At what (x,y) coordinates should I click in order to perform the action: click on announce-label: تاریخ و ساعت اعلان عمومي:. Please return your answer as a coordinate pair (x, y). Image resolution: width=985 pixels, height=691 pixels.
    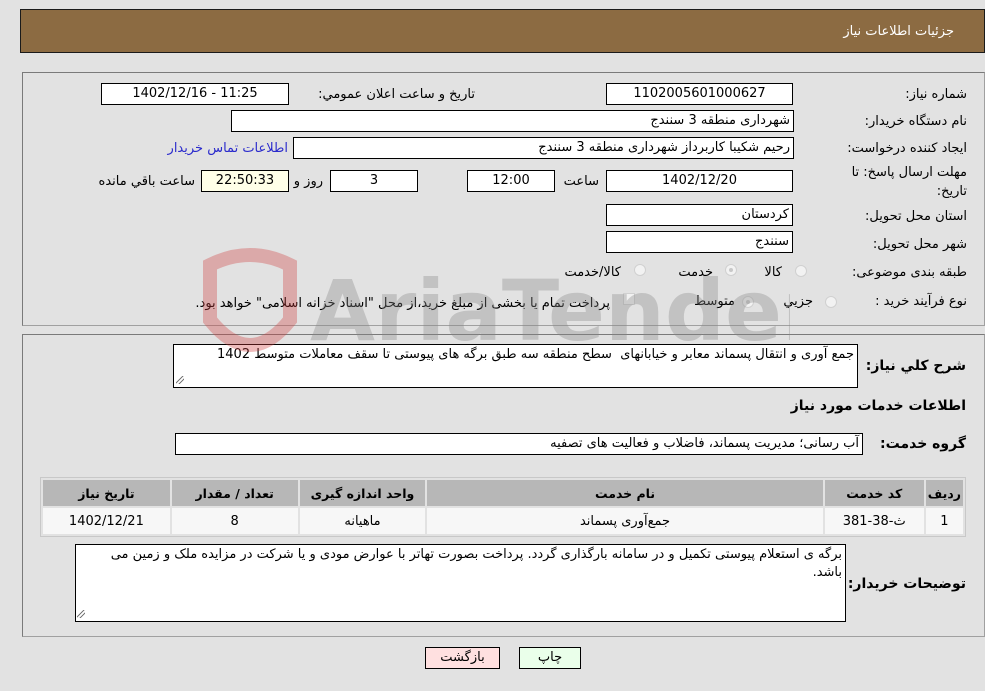
    Looking at the image, I should click on (396, 94).